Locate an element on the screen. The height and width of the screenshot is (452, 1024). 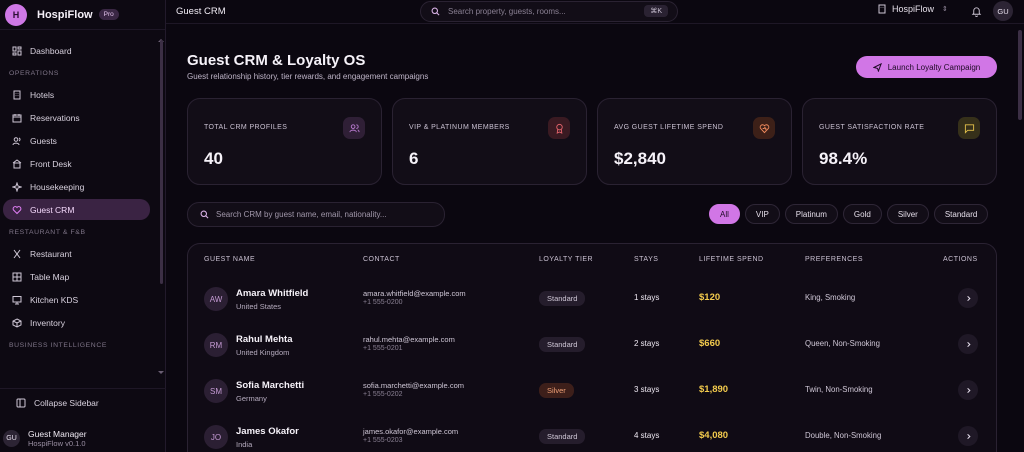
stat-card-vip: VIP & PLATINUM MEMBERS 6 is located at coordinates (489, 141).